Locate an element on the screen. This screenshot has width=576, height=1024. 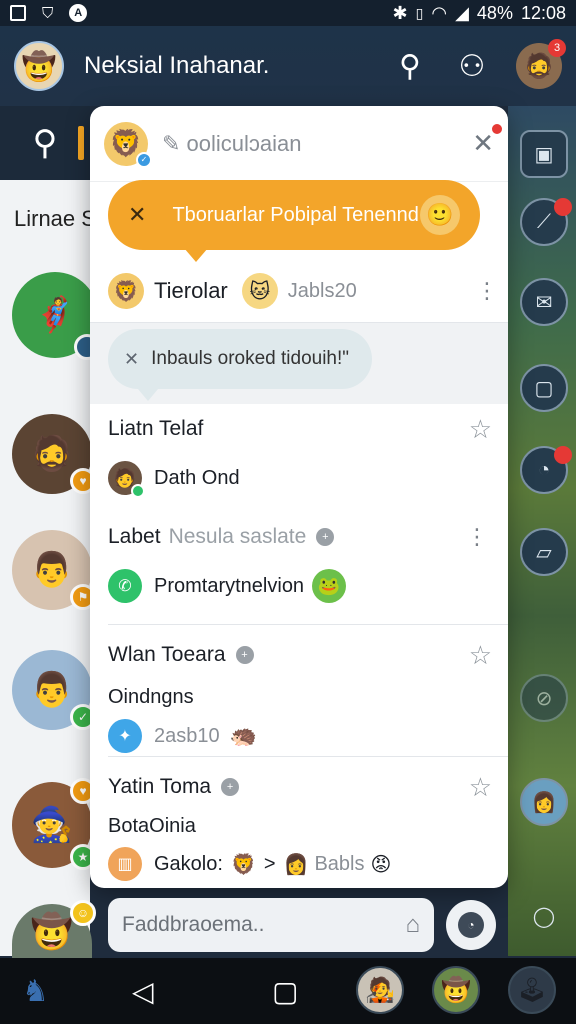
clock: 12:08 is located at coordinates (543, 12).